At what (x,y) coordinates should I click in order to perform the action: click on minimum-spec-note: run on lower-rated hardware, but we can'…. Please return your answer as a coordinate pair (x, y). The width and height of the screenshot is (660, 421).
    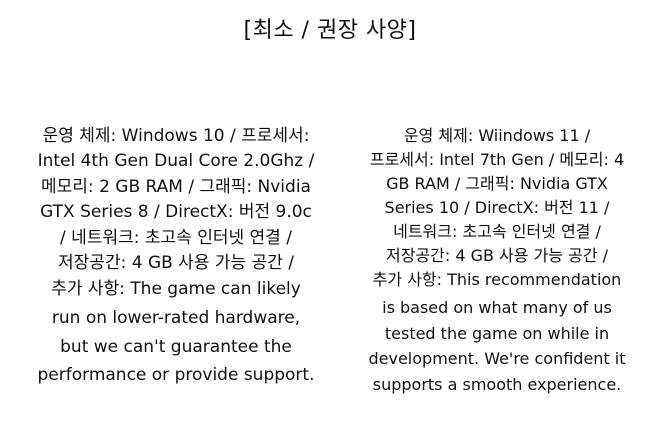
    Looking at the image, I should click on (176, 346).